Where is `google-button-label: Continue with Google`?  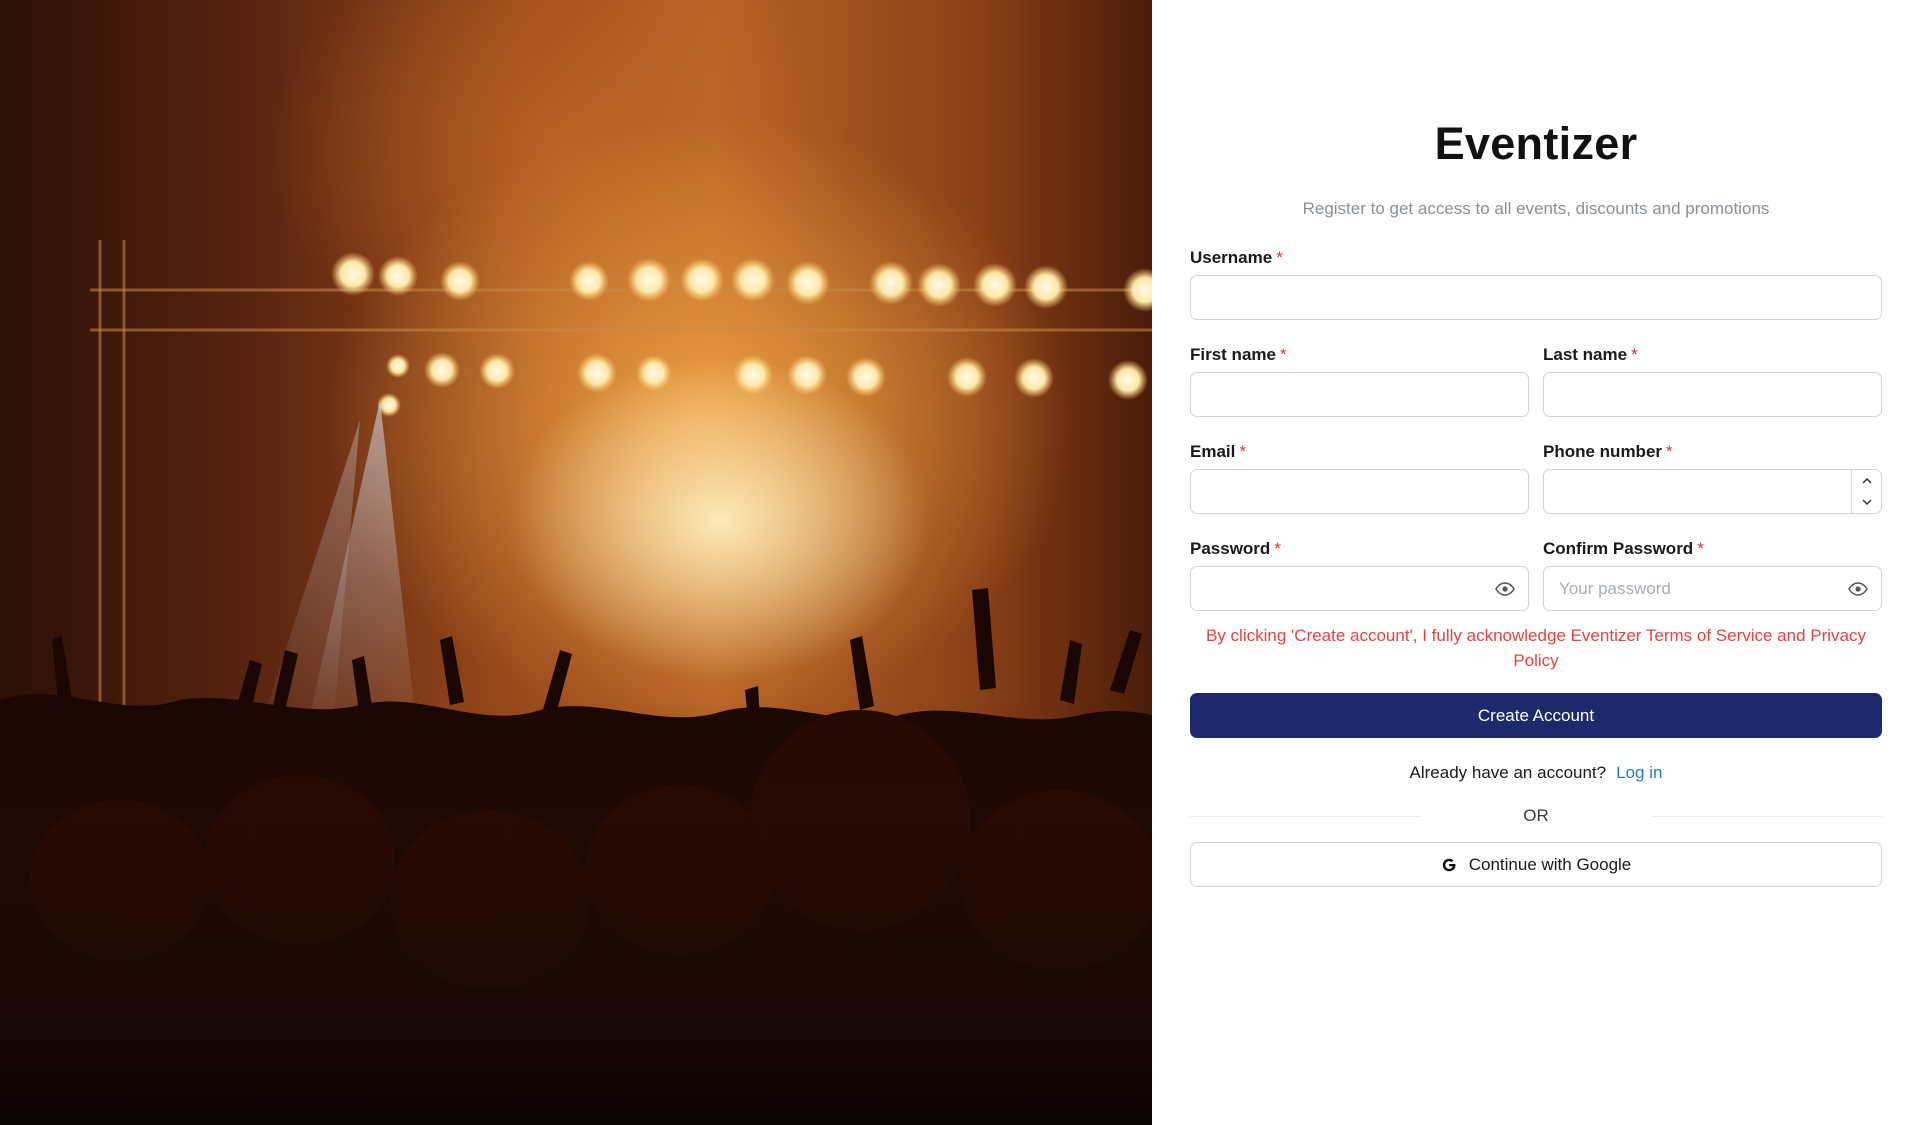 google-button-label: Continue with Google is located at coordinates (1550, 864).